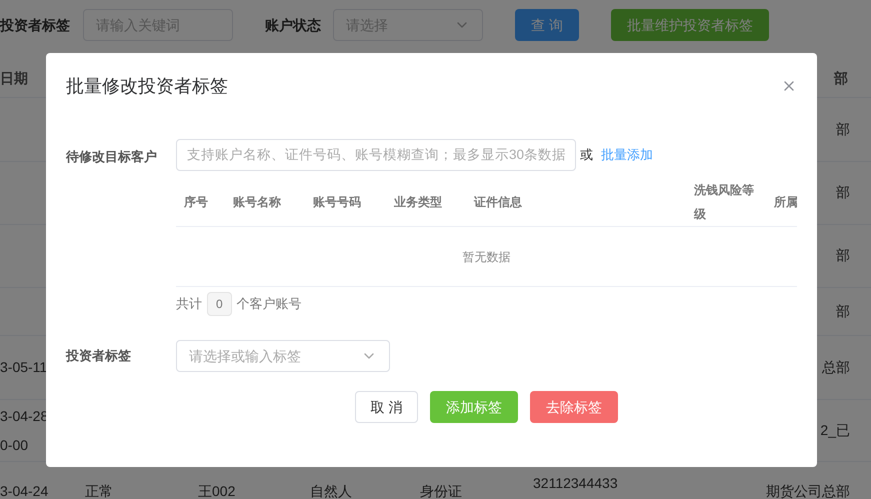 This screenshot has width=871, height=499. Describe the element at coordinates (257, 202) in the screenshot. I see `column-header: 账号名称` at that location.